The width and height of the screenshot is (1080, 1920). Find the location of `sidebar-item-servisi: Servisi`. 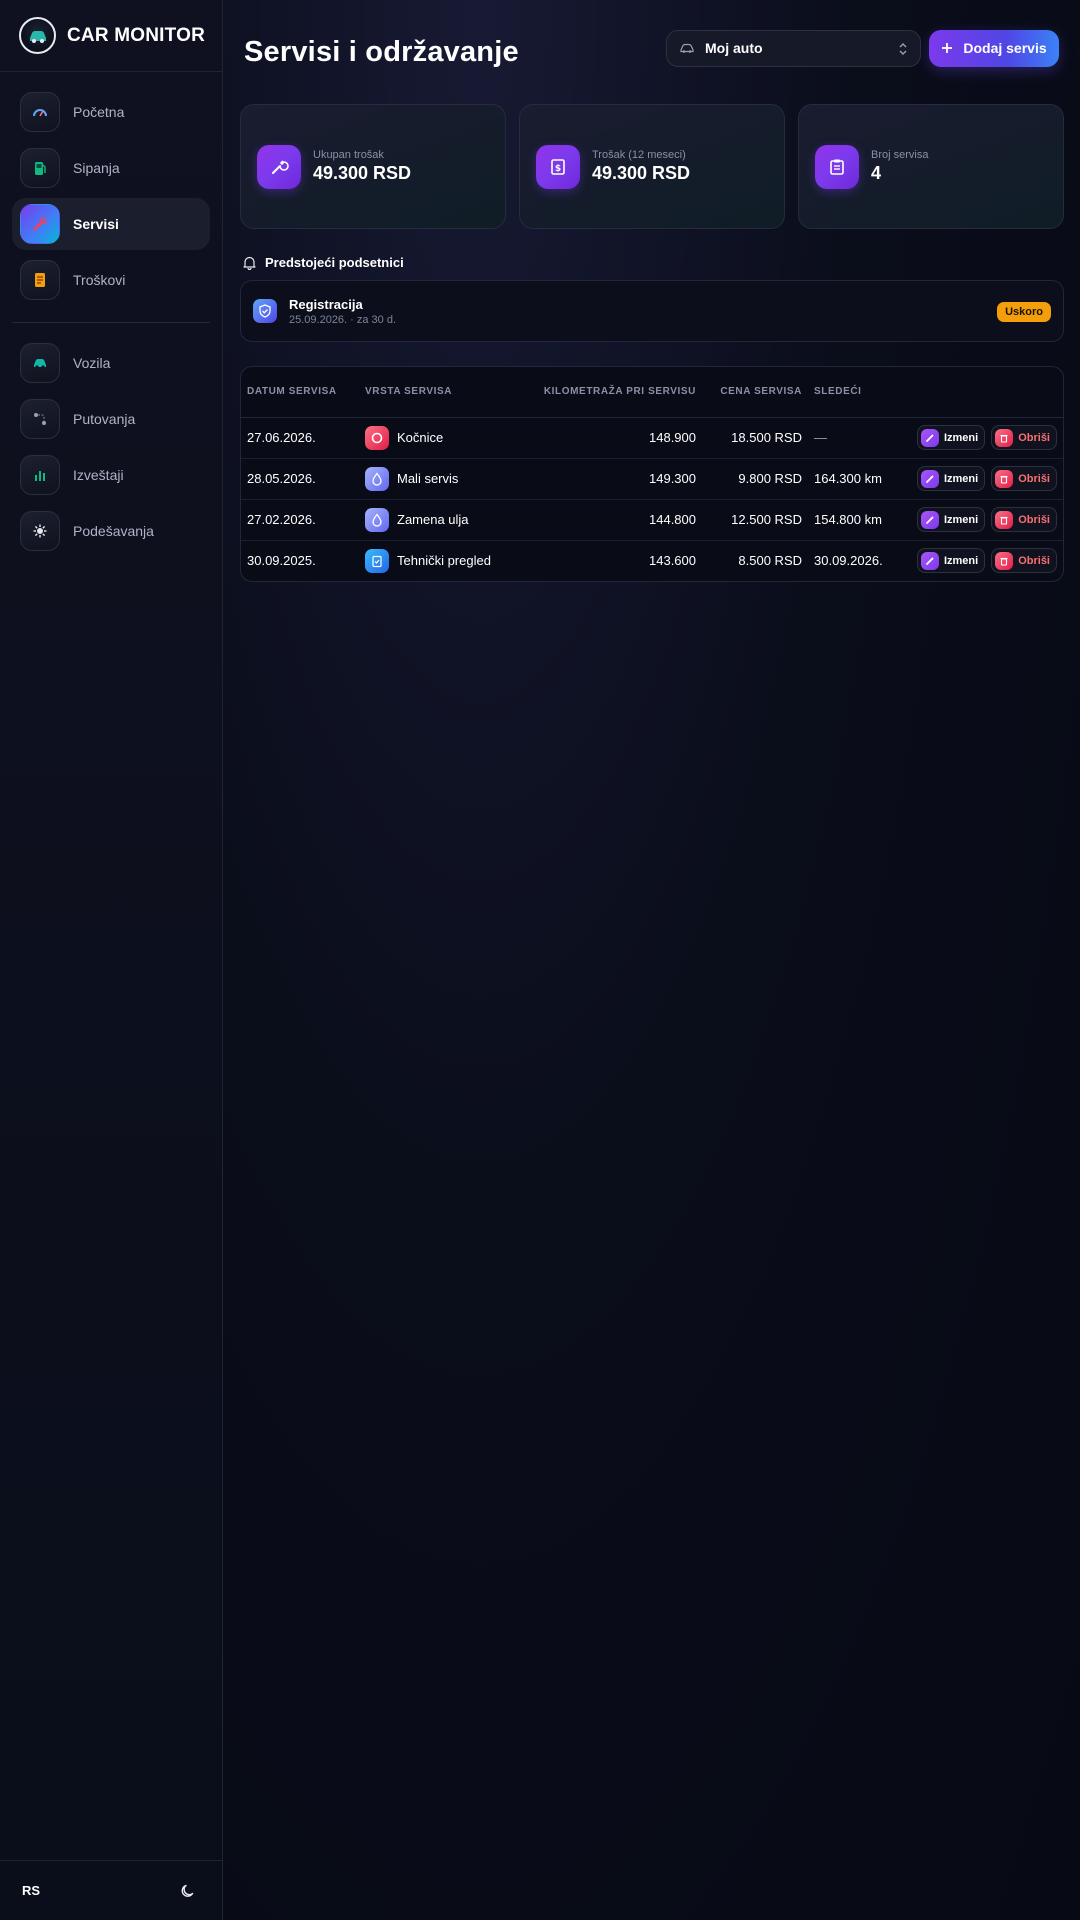

sidebar-item-servisi: Servisi is located at coordinates (111, 224).